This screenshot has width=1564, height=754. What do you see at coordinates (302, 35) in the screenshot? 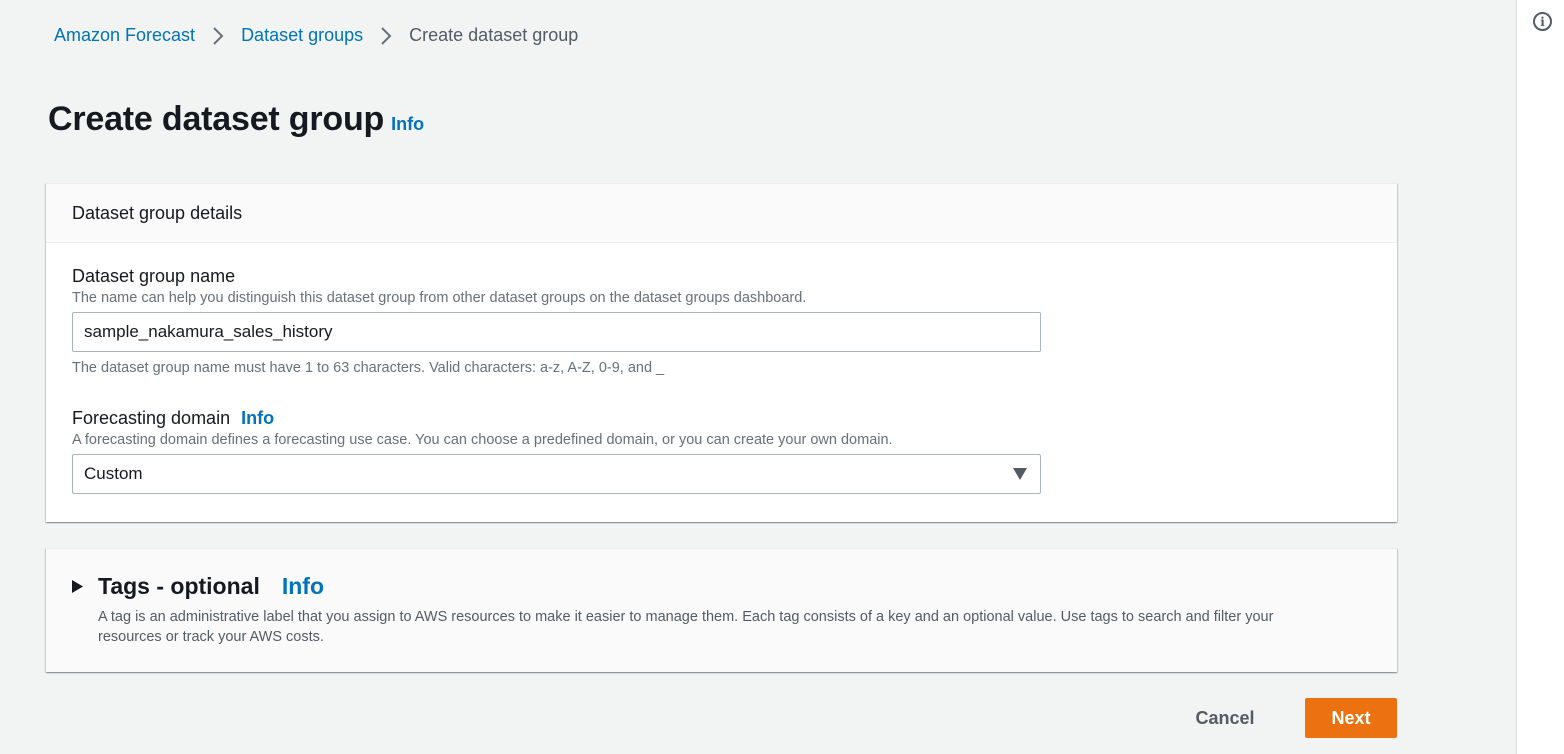
I see `breadcrumb-dataset-groups: Dataset groups` at bounding box center [302, 35].